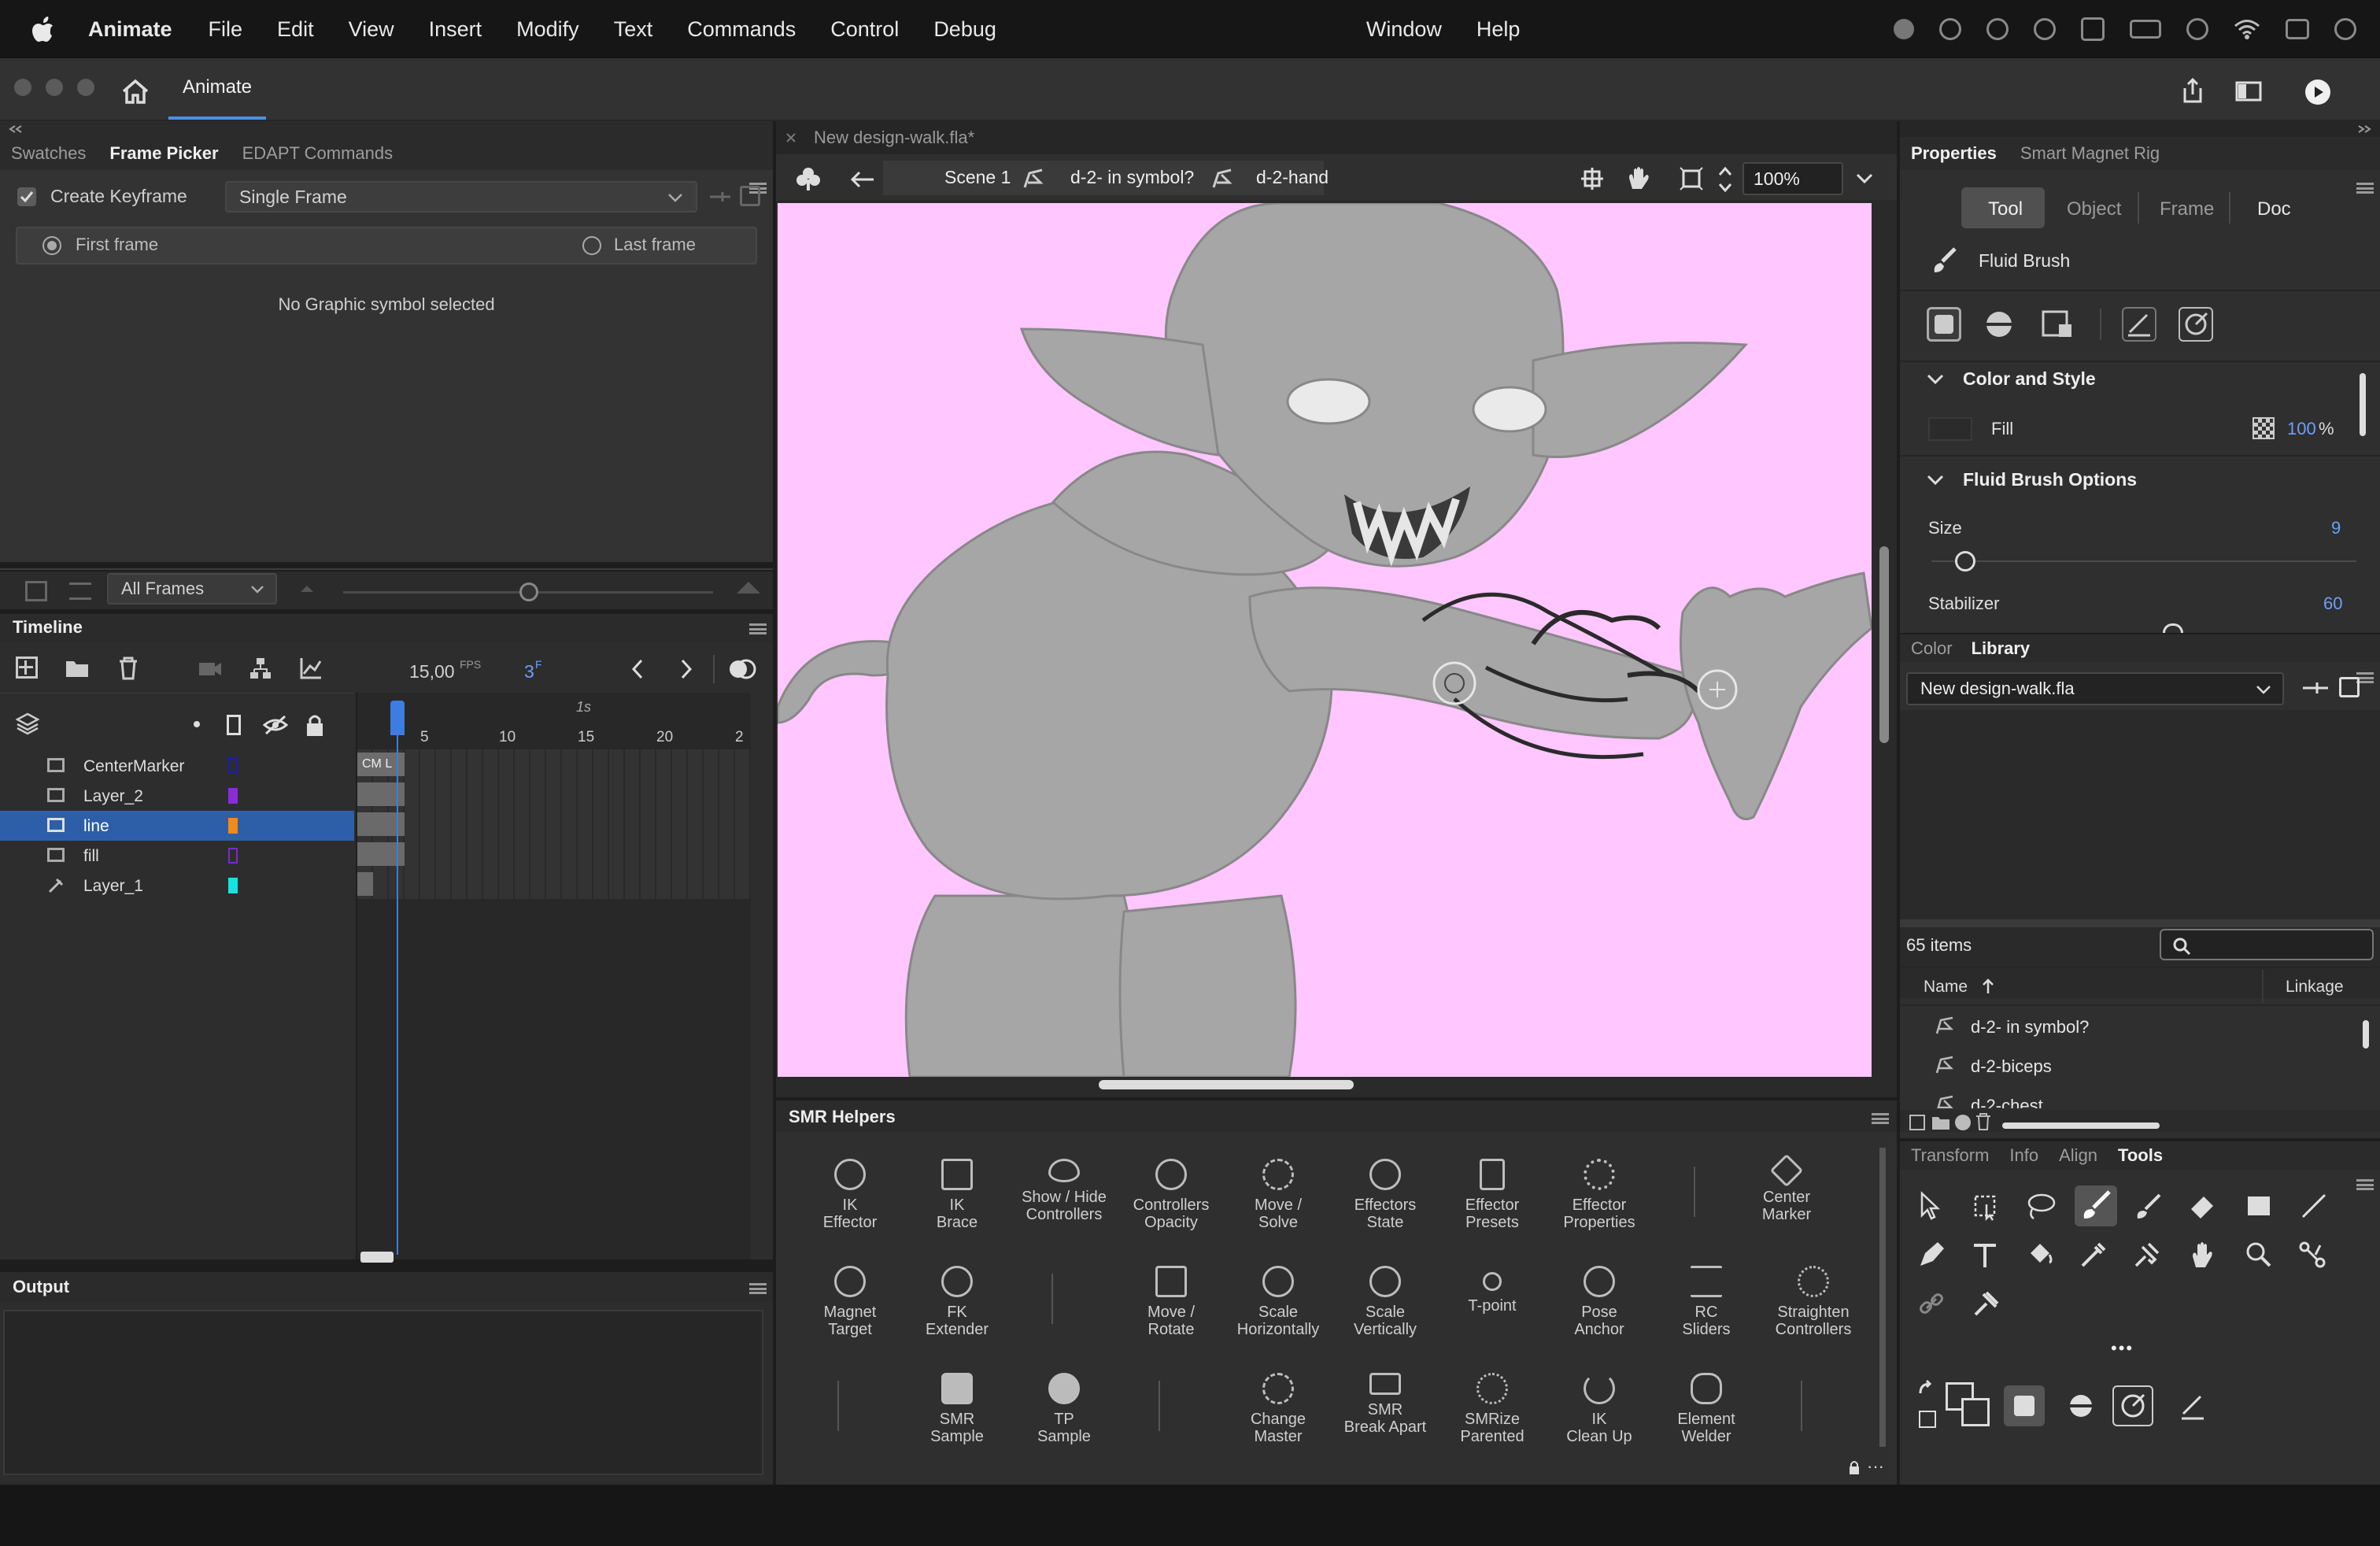  Describe the element at coordinates (957, 1195) in the screenshot. I see `ik-brace-button: IK Brace` at that location.